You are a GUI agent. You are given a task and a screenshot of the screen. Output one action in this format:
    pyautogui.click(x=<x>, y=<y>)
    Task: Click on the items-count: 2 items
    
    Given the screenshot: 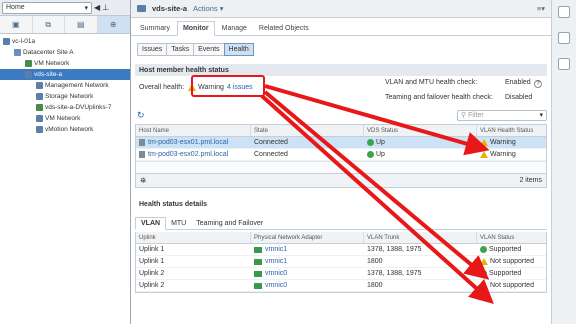 What is the action you would take?
    pyautogui.click(x=530, y=180)
    